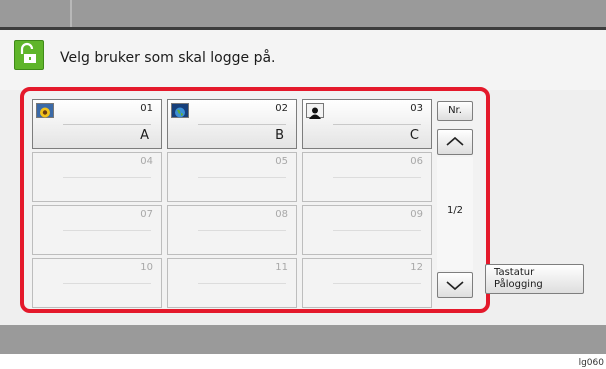 Image resolution: width=606 pixels, height=369 pixels. Describe the element at coordinates (232, 177) in the screenshot. I see `user-tile-05: 05` at that location.